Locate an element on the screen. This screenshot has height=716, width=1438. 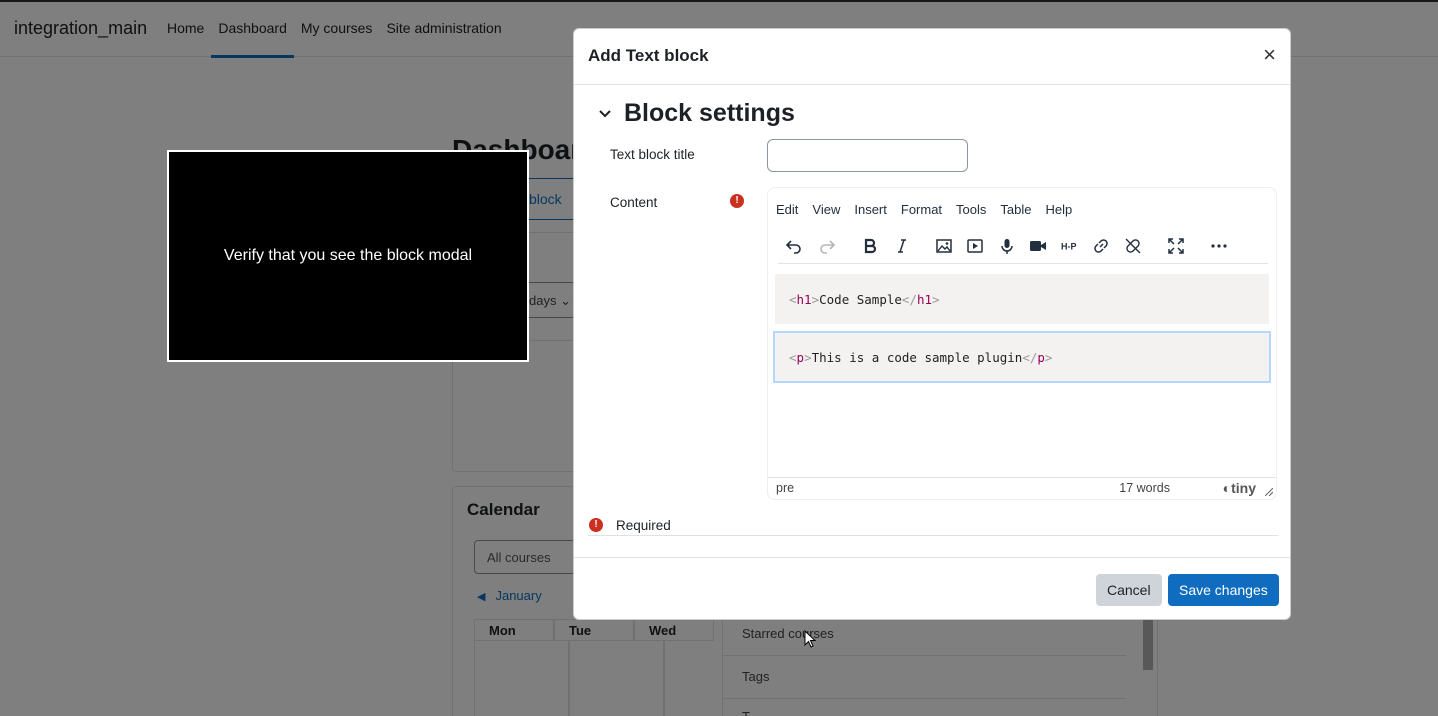
record-audio-icon is located at coordinates (1007, 246).